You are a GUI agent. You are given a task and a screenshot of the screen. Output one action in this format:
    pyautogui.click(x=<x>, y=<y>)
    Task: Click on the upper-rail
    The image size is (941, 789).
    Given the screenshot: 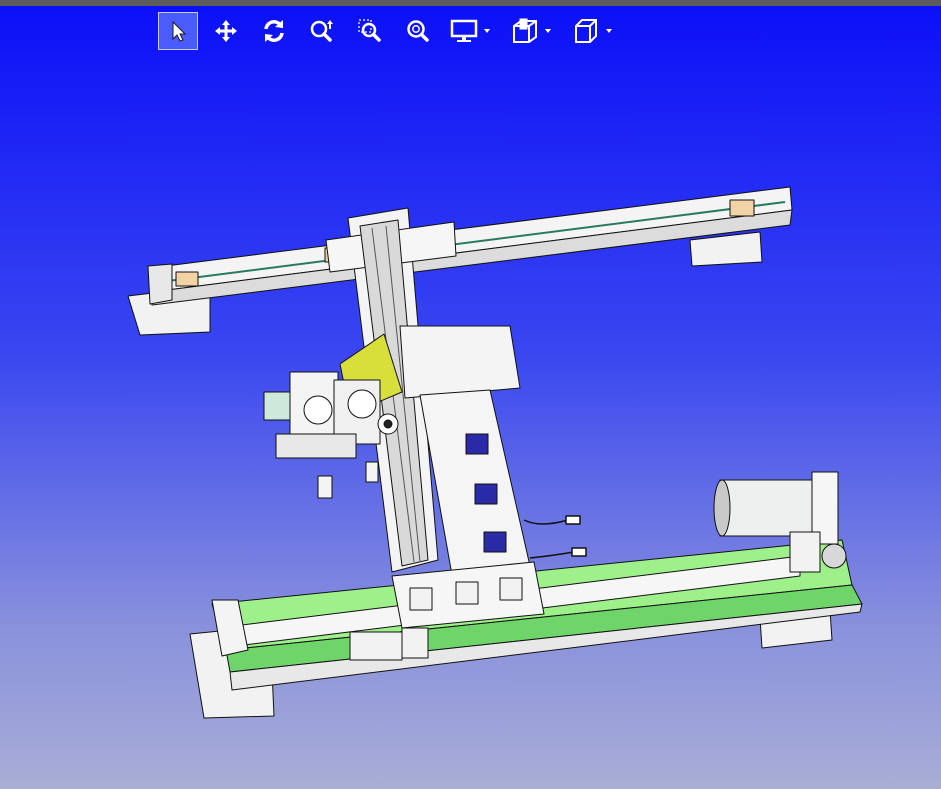 What is the action you would take?
    pyautogui.click(x=460, y=261)
    